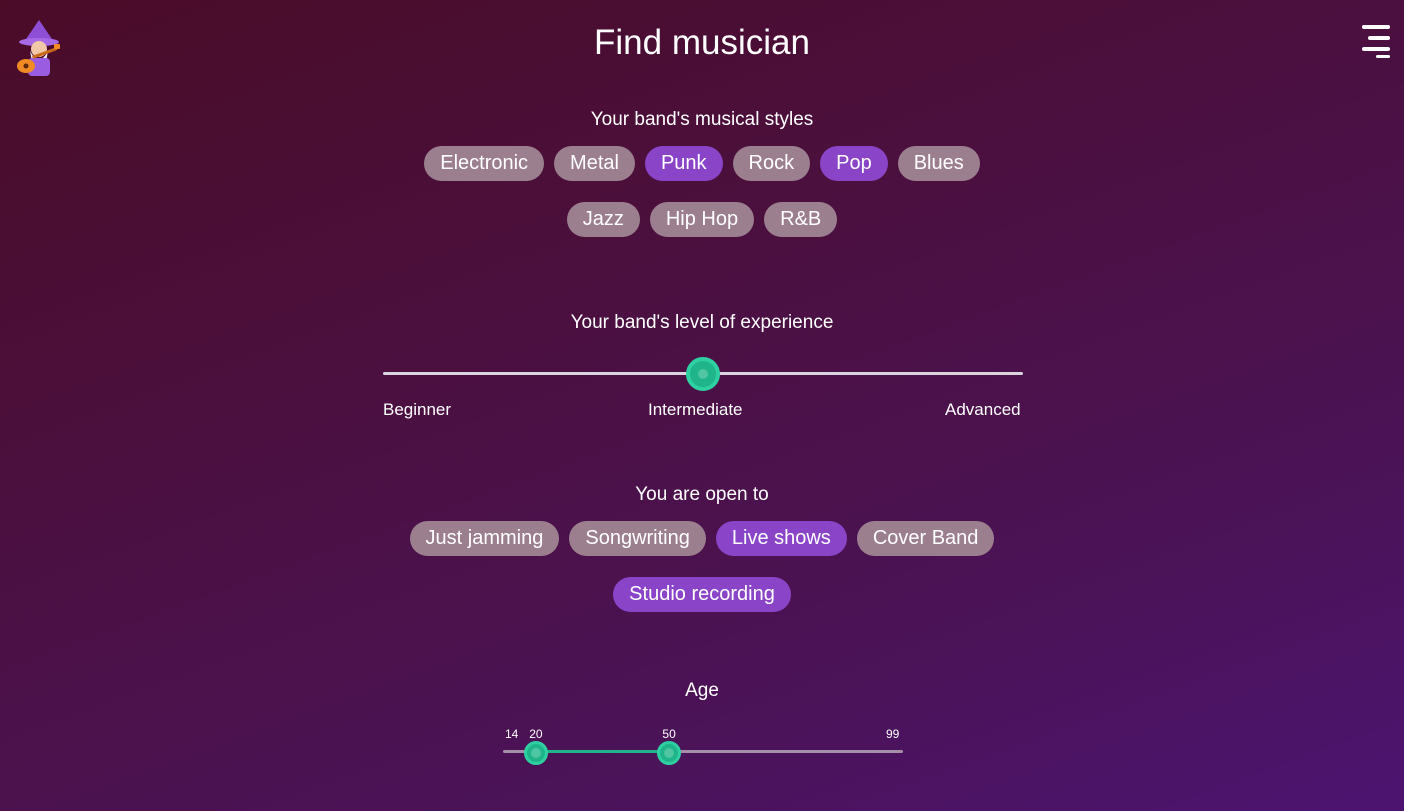  I want to click on page-title: Find musician, so click(702, 42).